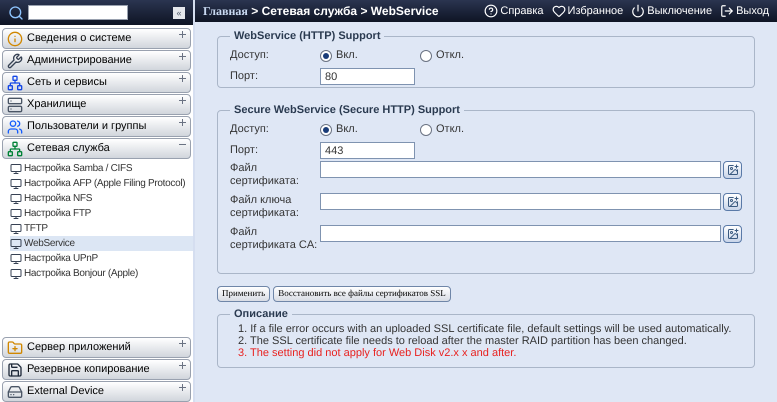 The image size is (777, 402). Describe the element at coordinates (243, 294) in the screenshot. I see `action-button: Применить` at that location.